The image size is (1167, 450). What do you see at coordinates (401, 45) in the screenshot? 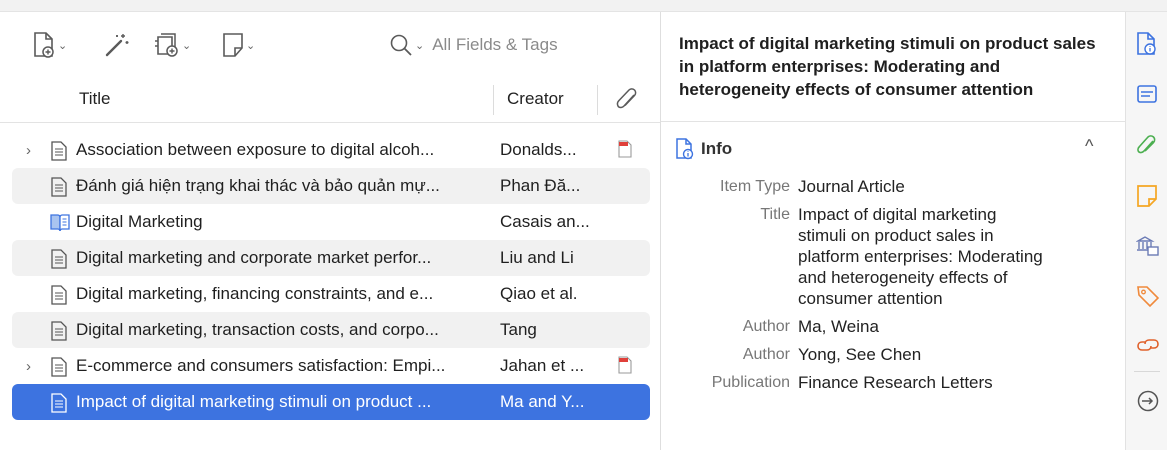
I see `search-icon` at bounding box center [401, 45].